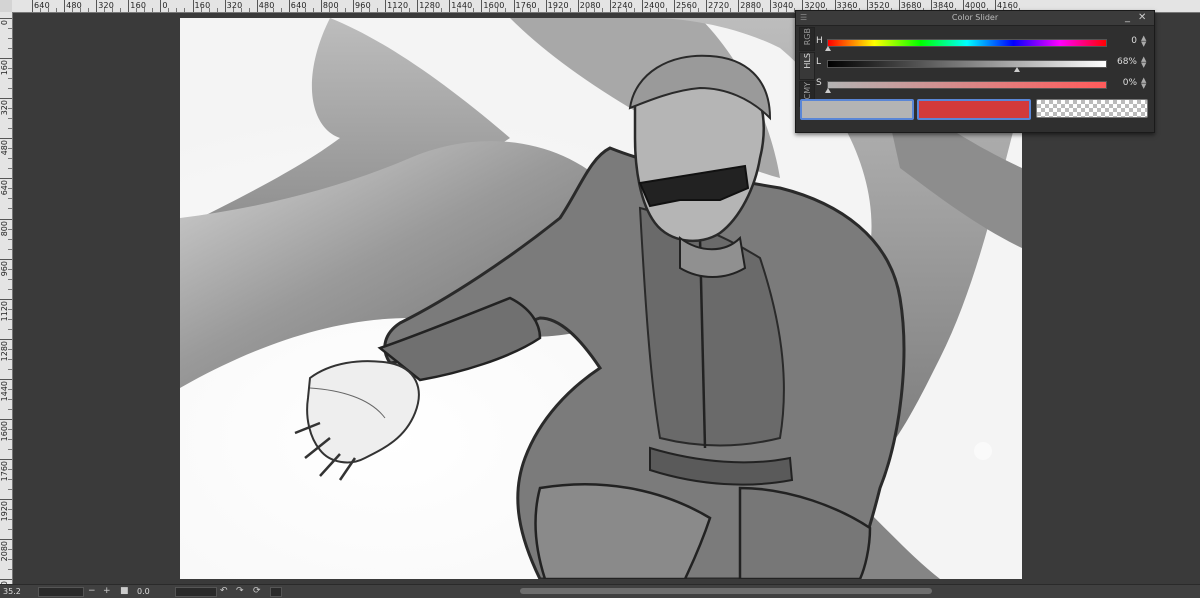 Image resolution: width=1200 pixels, height=598 pixels. I want to click on main-color-swatch, so click(857, 109).